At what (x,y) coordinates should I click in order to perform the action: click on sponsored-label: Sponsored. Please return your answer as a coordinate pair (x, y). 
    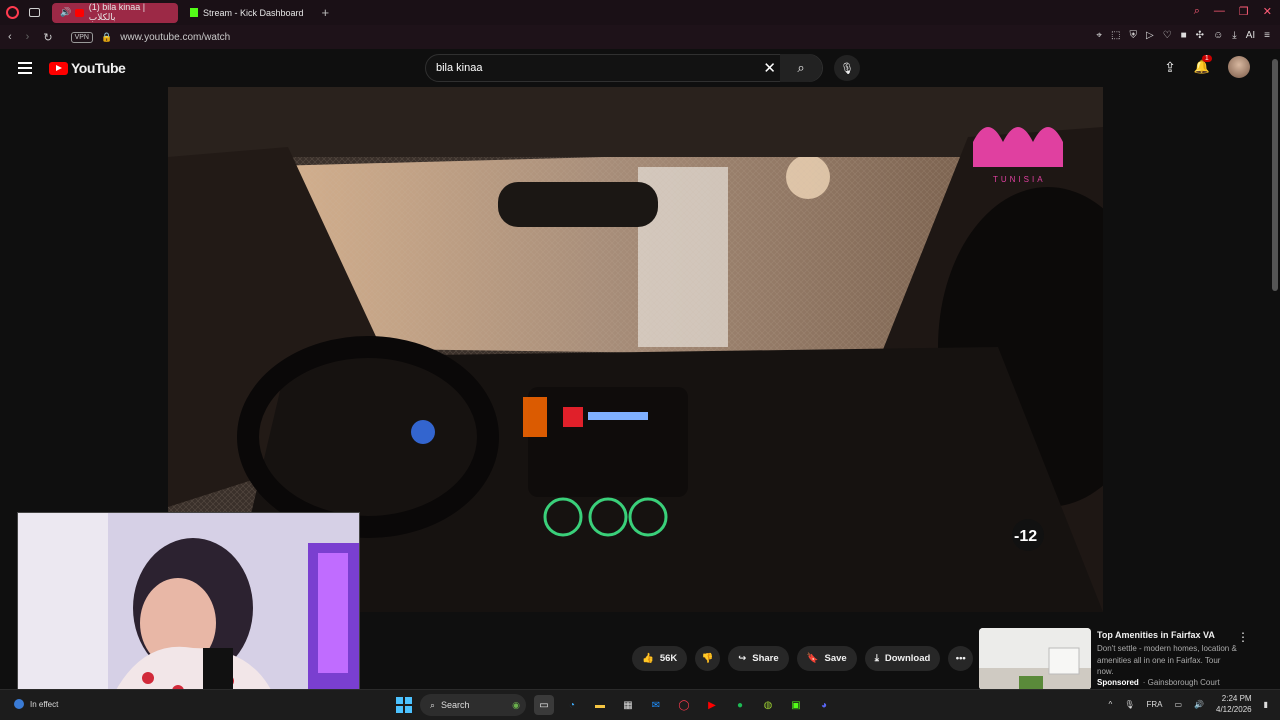
    Looking at the image, I should click on (1118, 682).